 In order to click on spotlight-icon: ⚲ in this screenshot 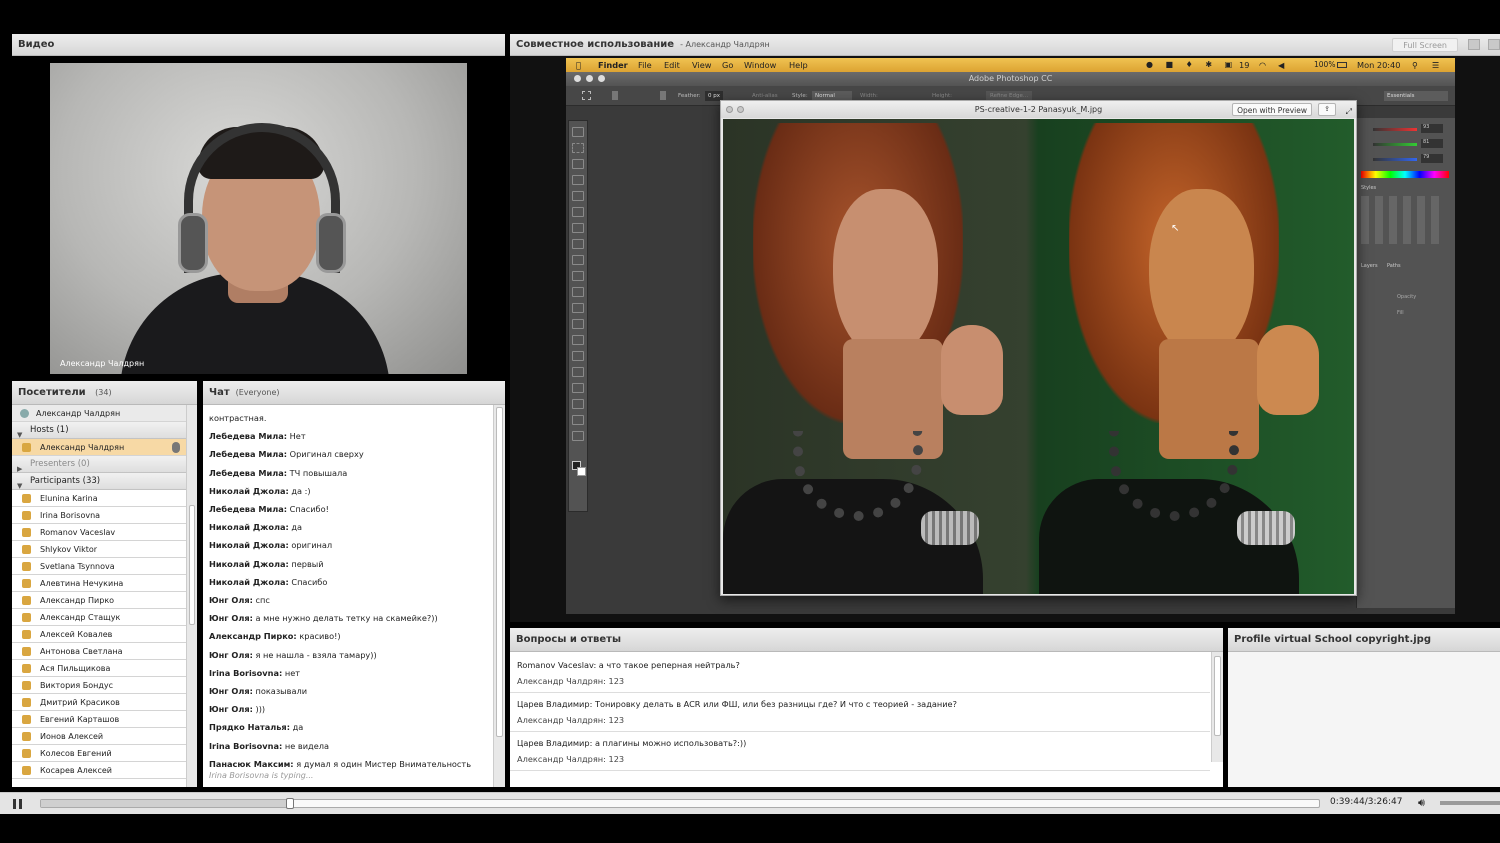, I will do `click(1415, 65)`.